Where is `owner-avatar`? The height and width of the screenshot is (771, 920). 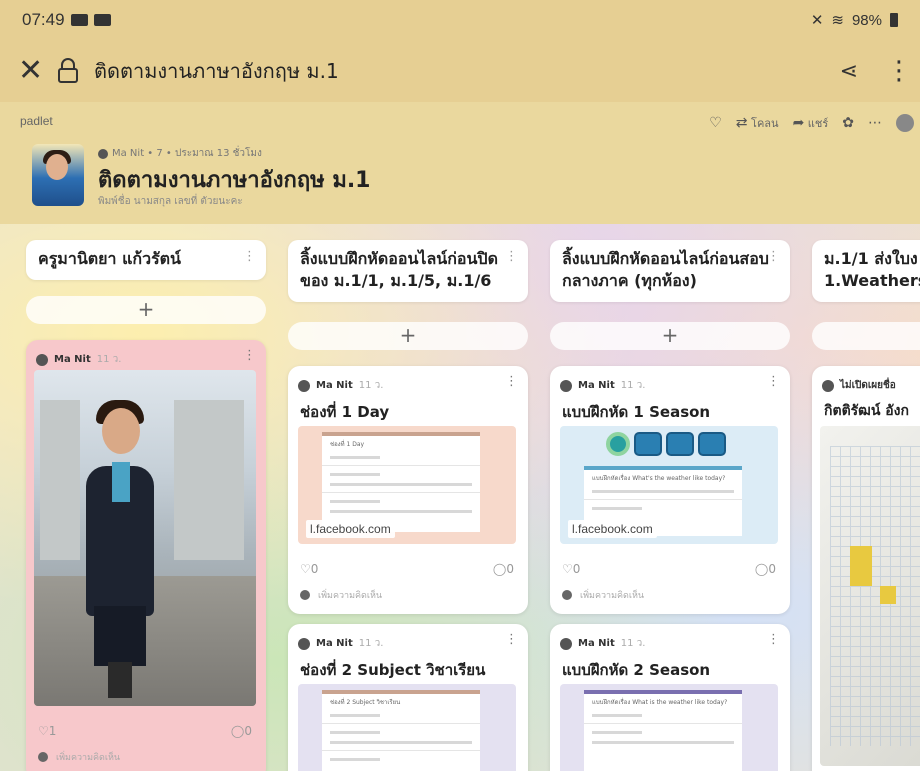
owner-avatar is located at coordinates (58, 175).